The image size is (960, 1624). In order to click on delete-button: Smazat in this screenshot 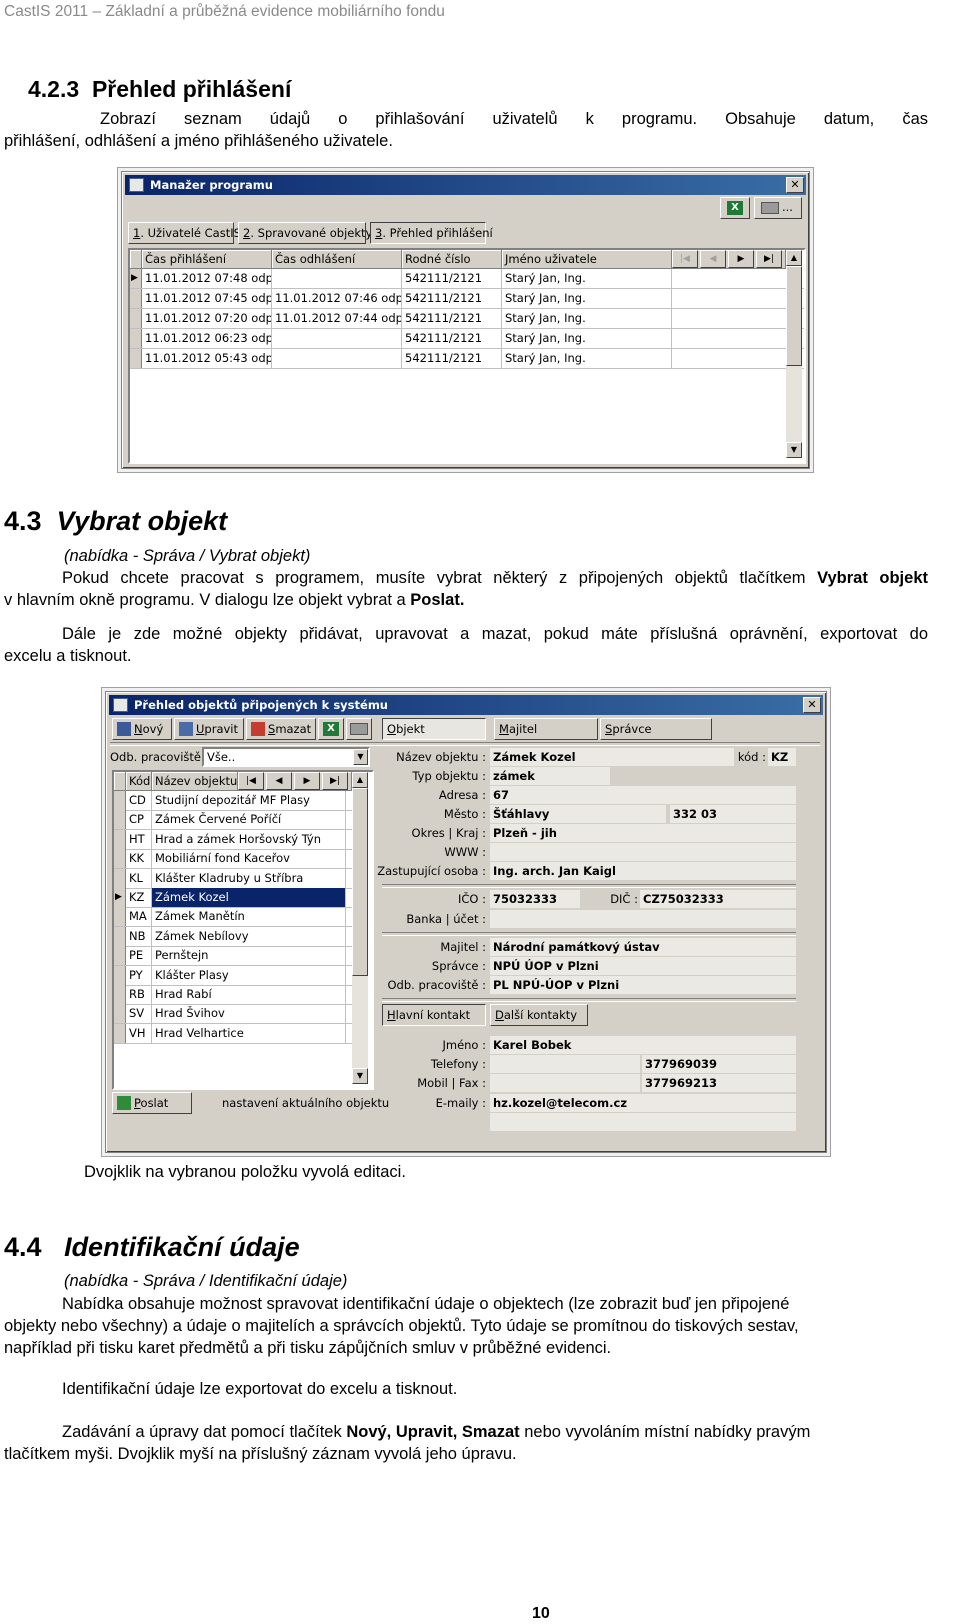, I will do `click(281, 729)`.